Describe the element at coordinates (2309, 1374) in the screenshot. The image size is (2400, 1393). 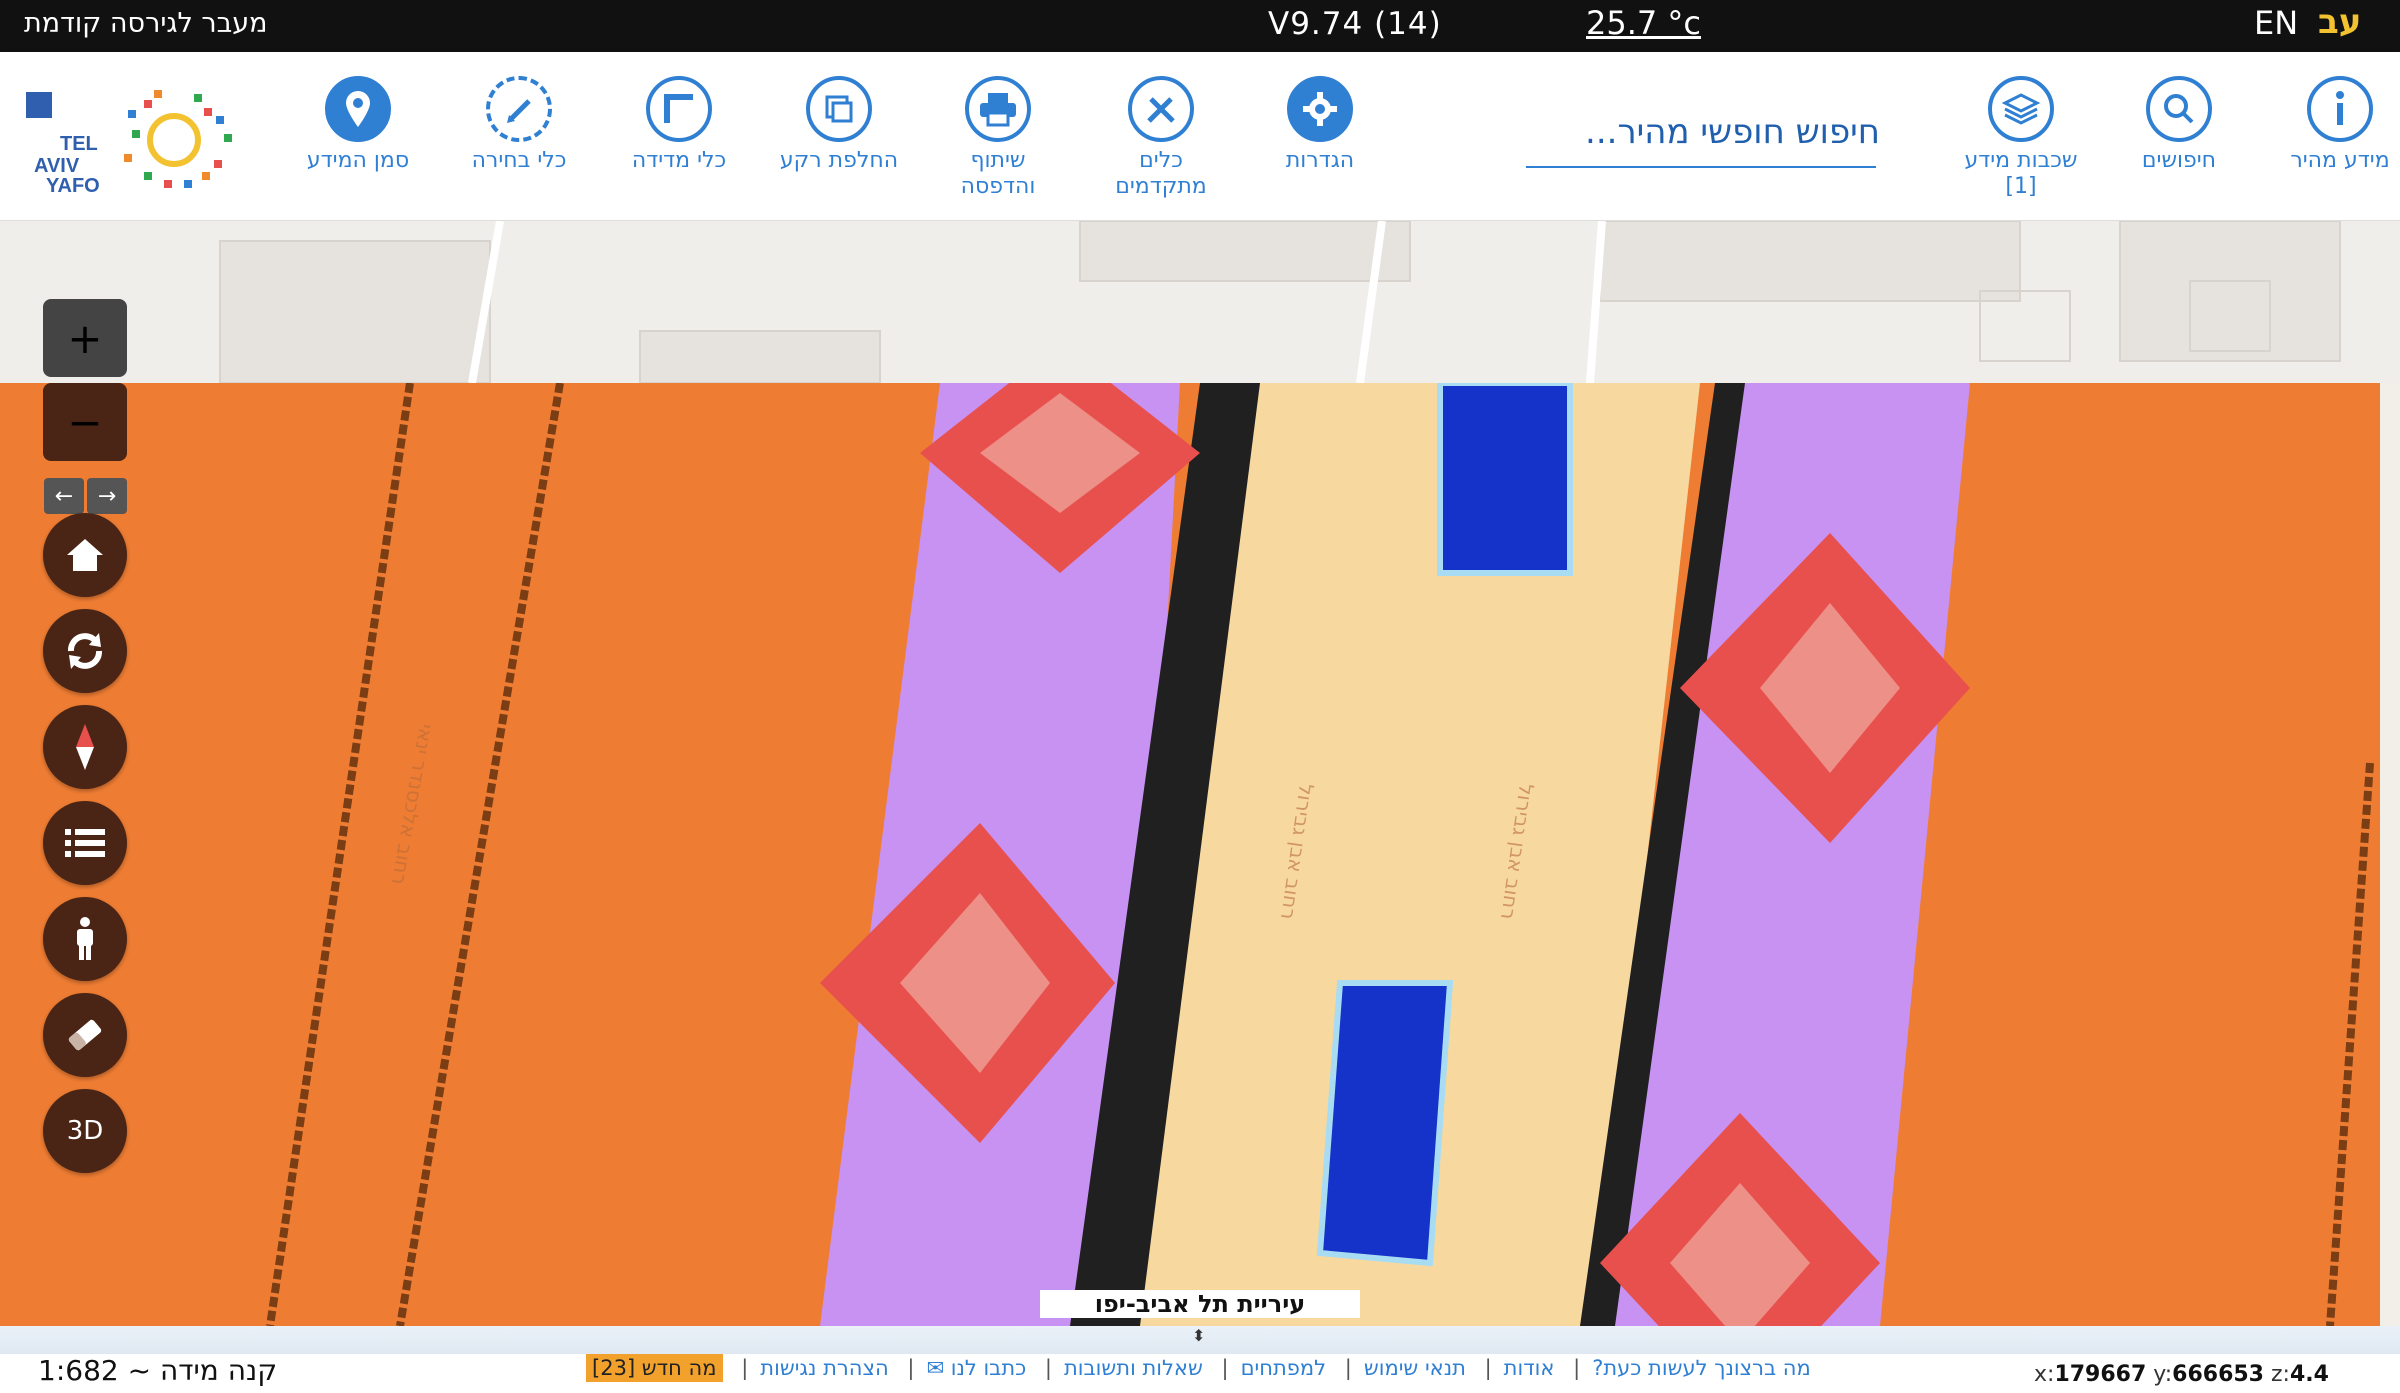
I see `coord-z: 4.4` at that location.